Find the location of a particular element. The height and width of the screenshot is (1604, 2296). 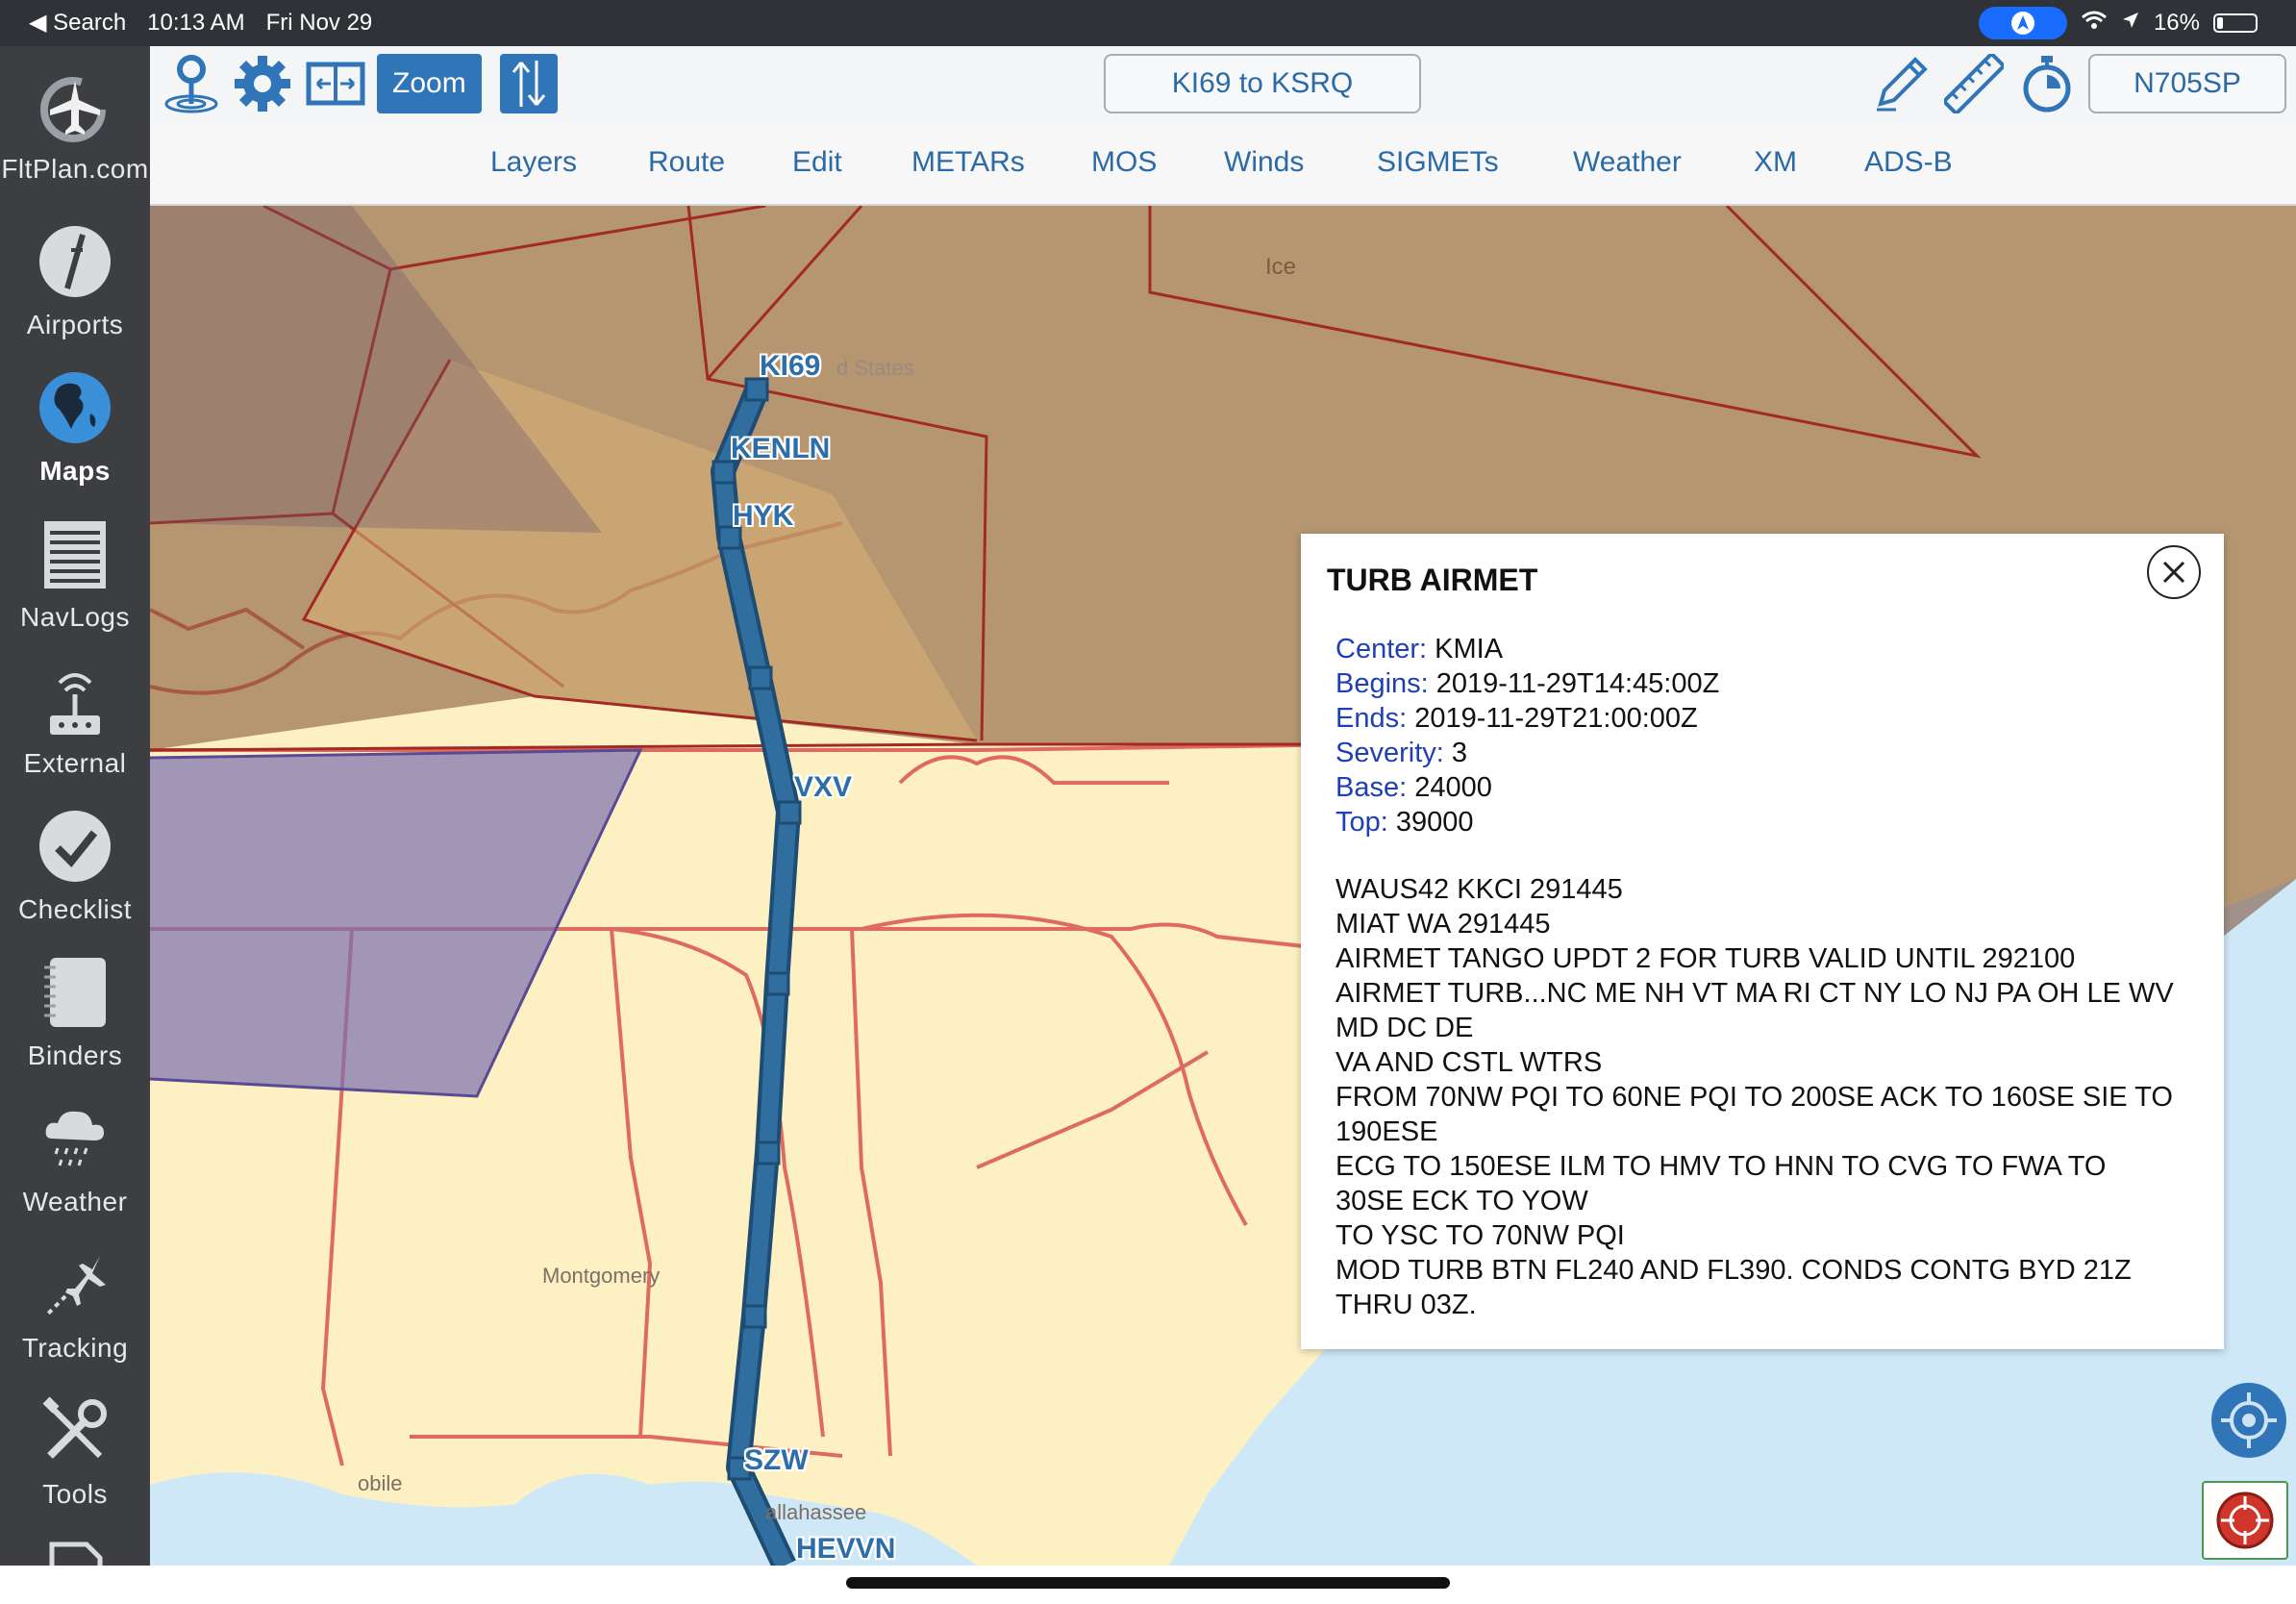

menu-metars: METARs is located at coordinates (968, 162).